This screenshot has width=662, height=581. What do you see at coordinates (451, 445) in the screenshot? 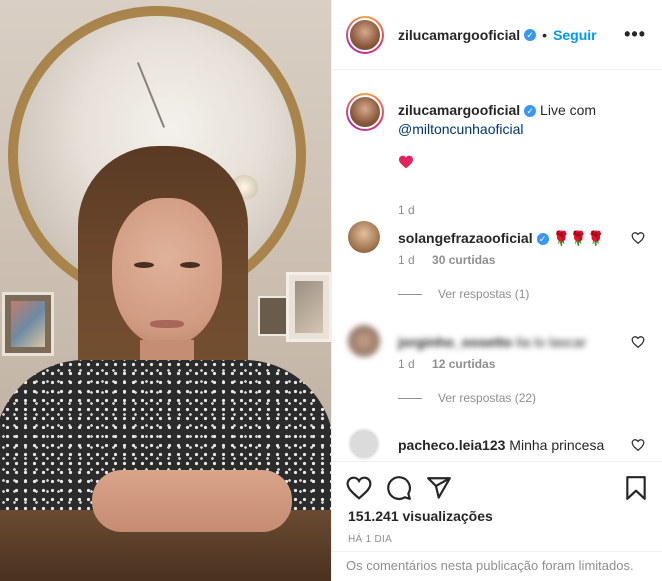
I see `comment-username: pacheco.leia123` at bounding box center [451, 445].